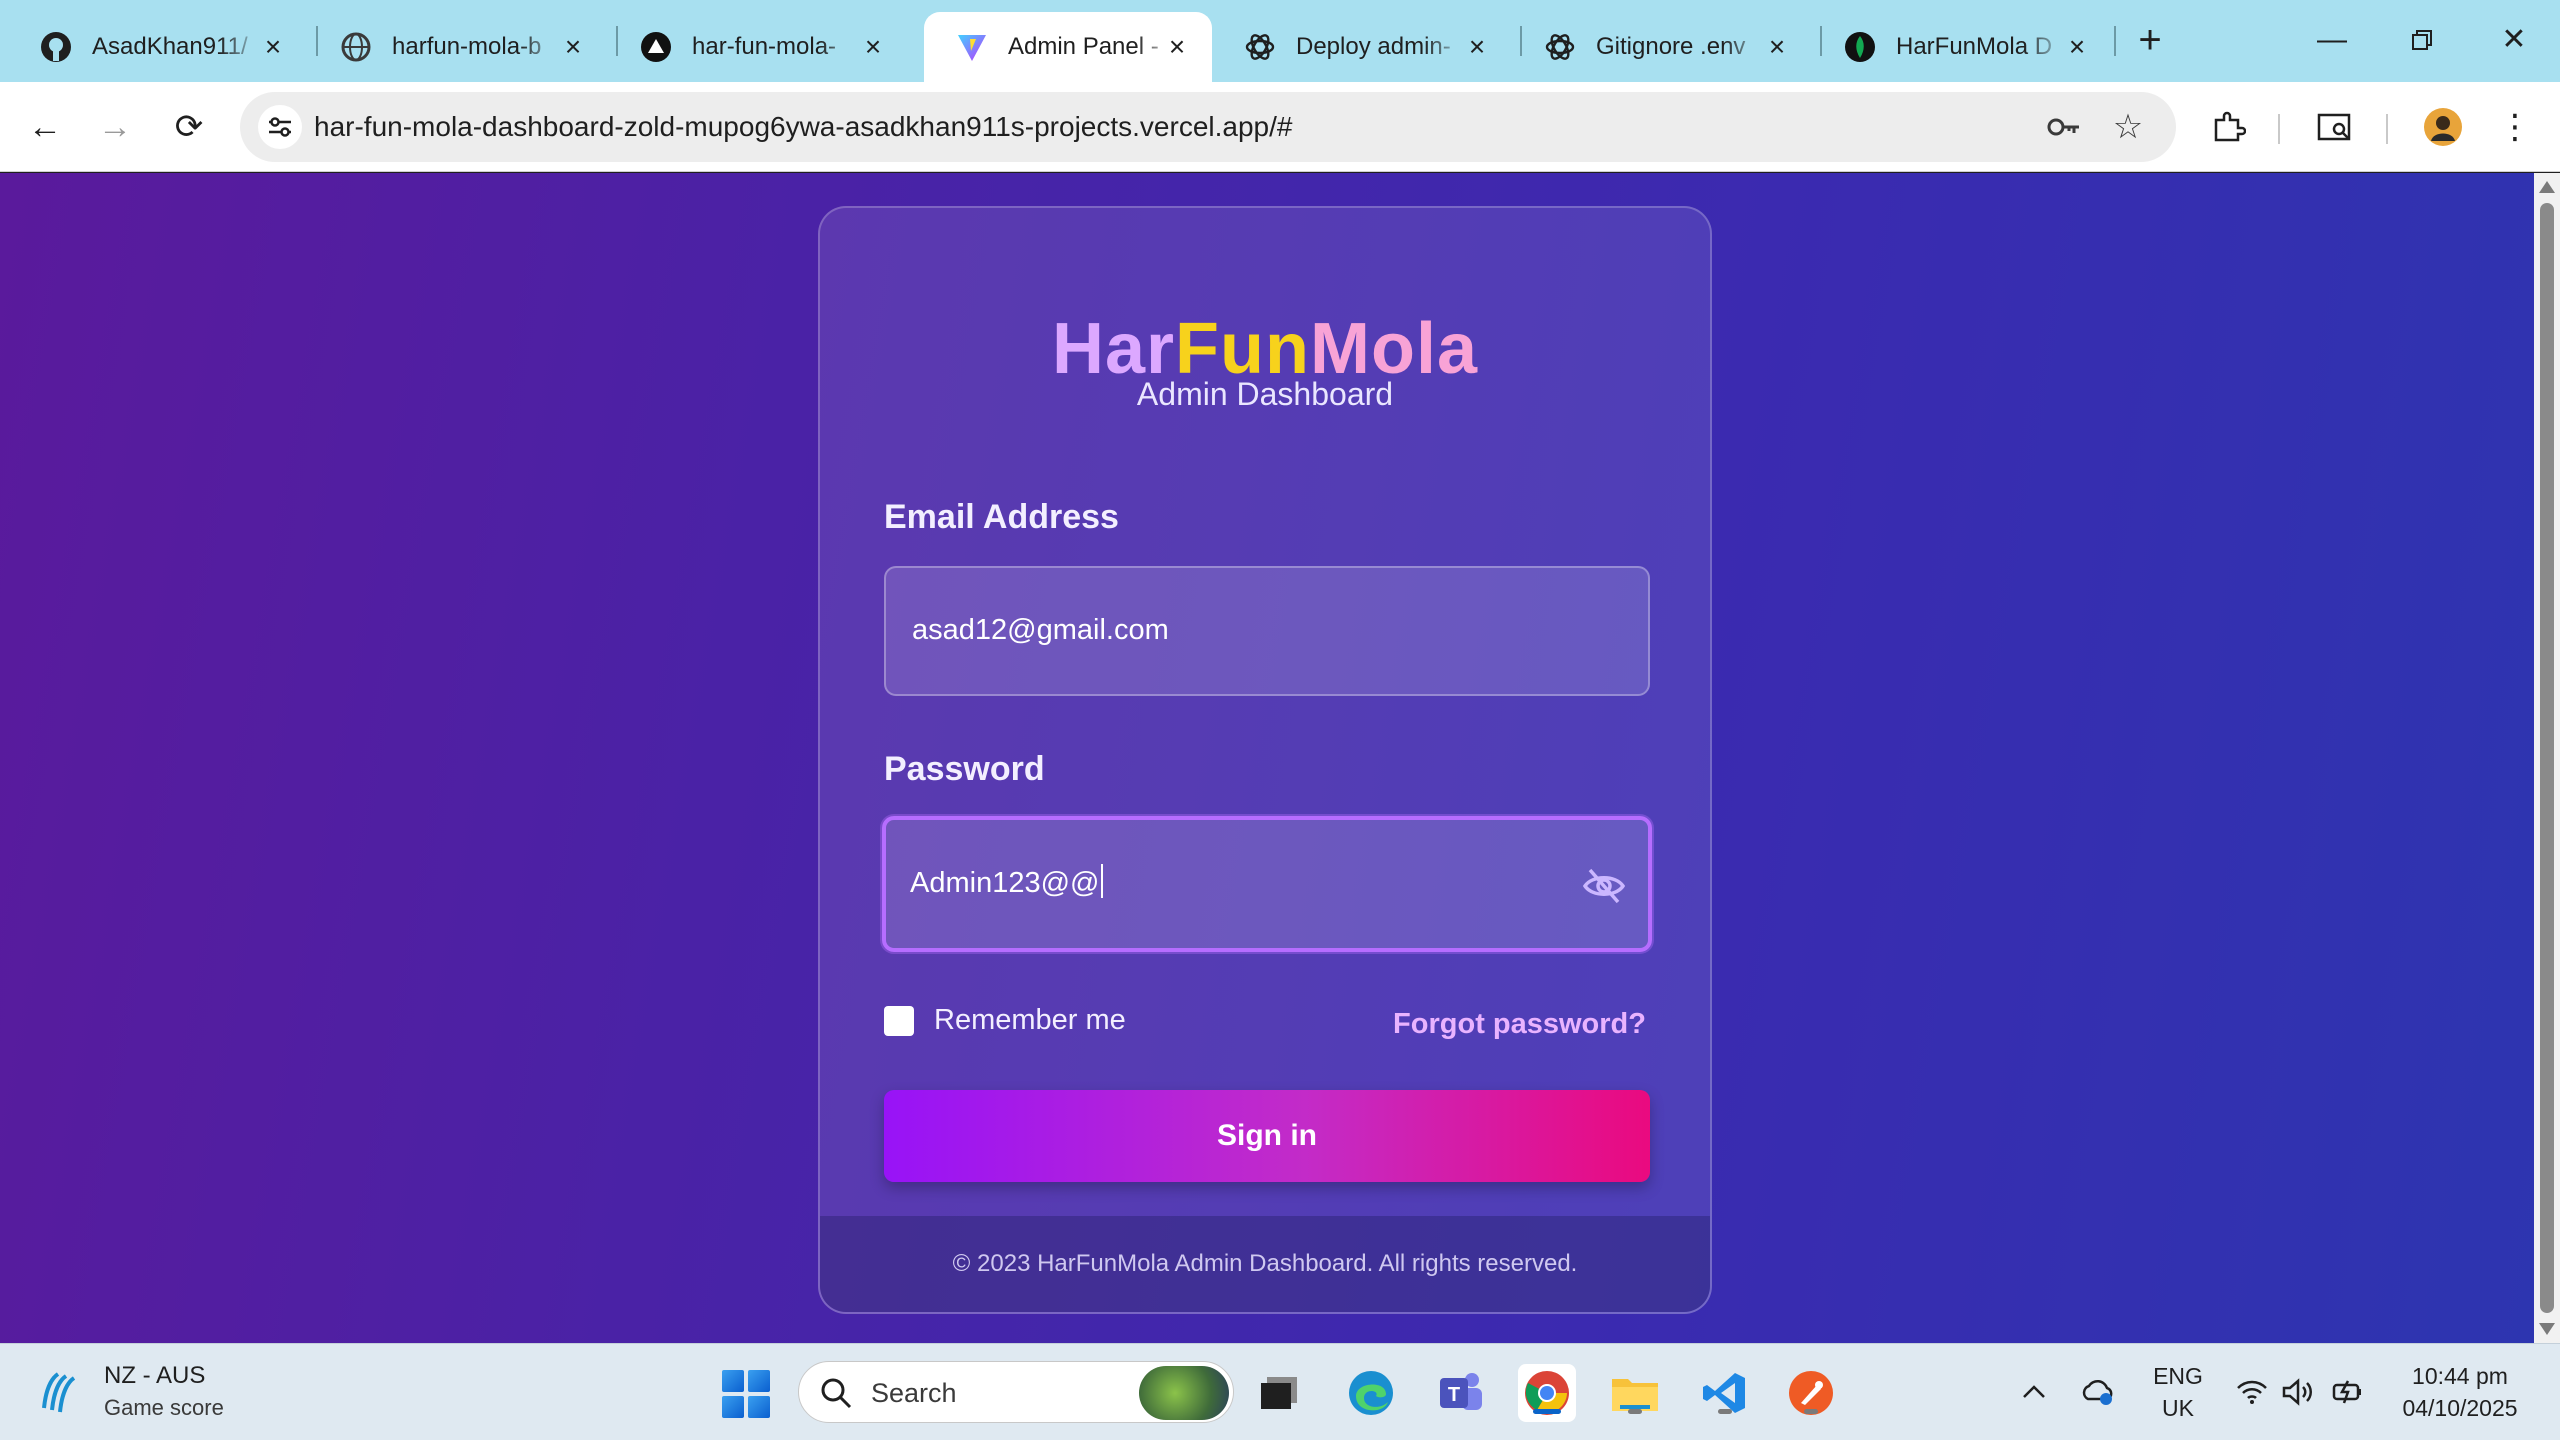 This screenshot has width=2560, height=1440. What do you see at coordinates (2460, 1392) in the screenshot?
I see `clock: 10:44 pm 04/10/2025` at bounding box center [2460, 1392].